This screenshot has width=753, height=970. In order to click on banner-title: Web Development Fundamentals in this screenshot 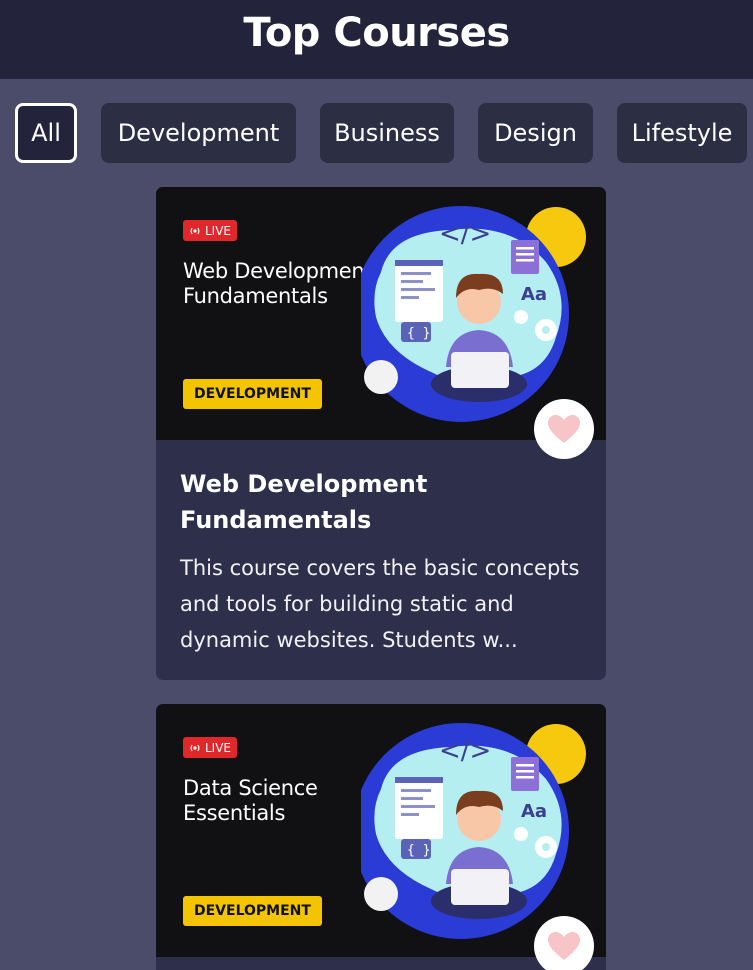, I will do `click(278, 283)`.